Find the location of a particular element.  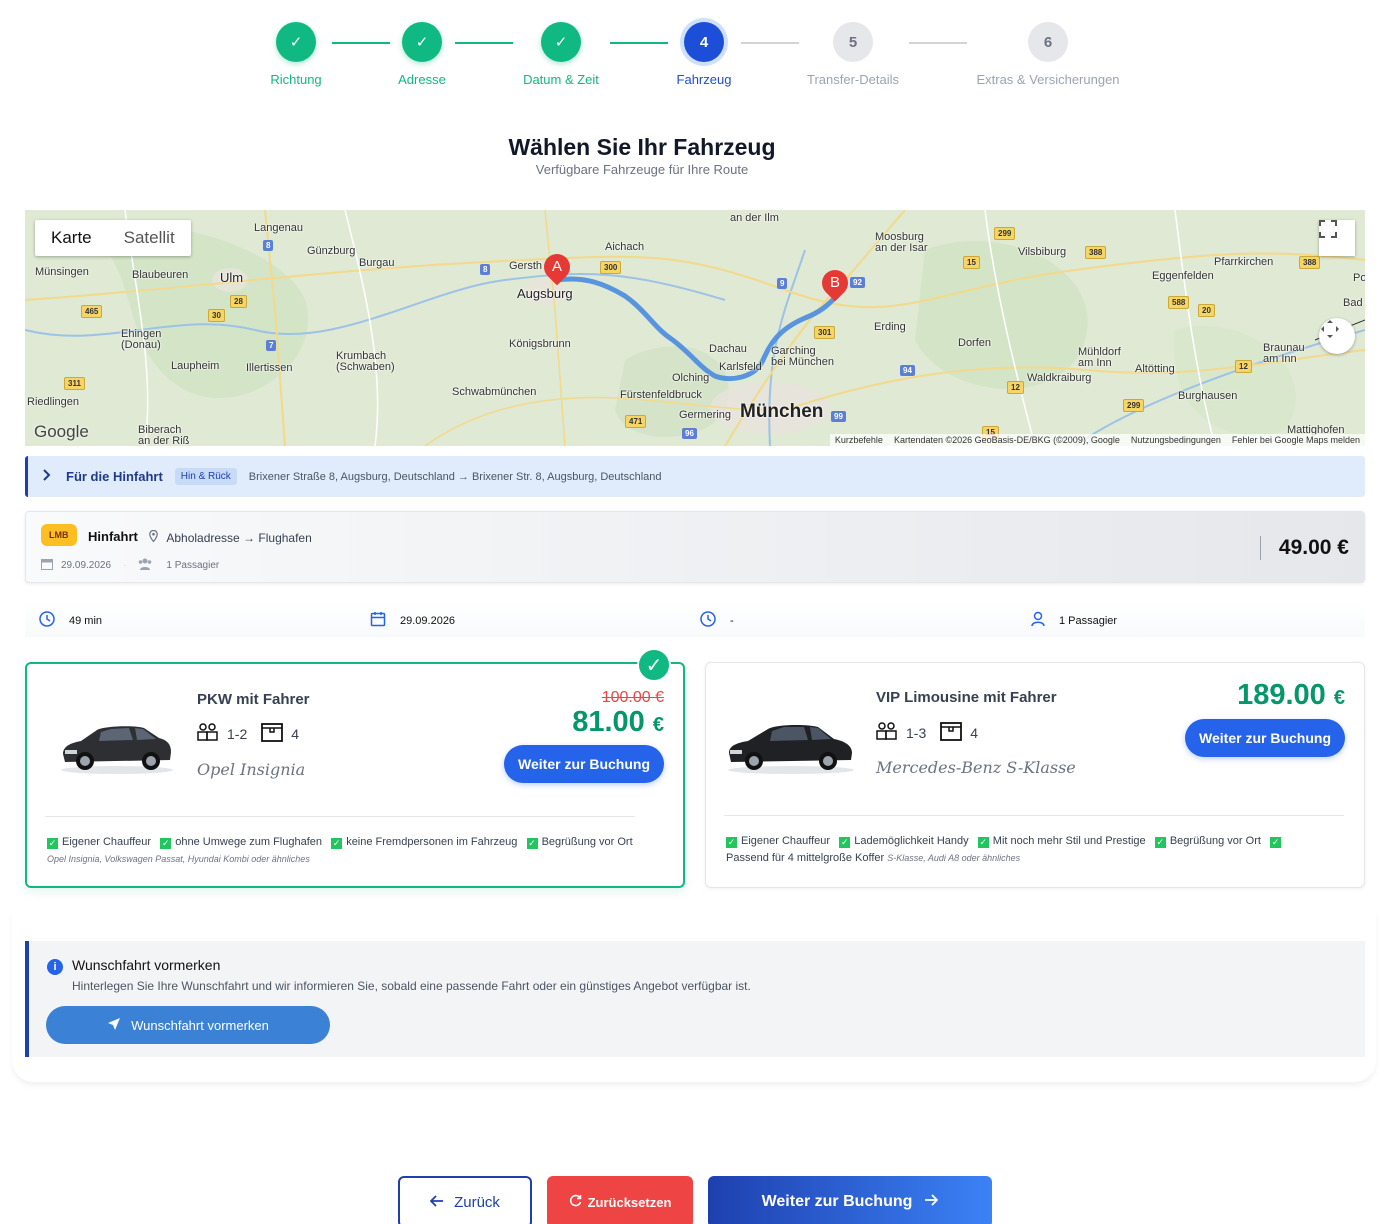

vehicle-model: Mercedes-Benz S-Klasse is located at coordinates (976, 767).